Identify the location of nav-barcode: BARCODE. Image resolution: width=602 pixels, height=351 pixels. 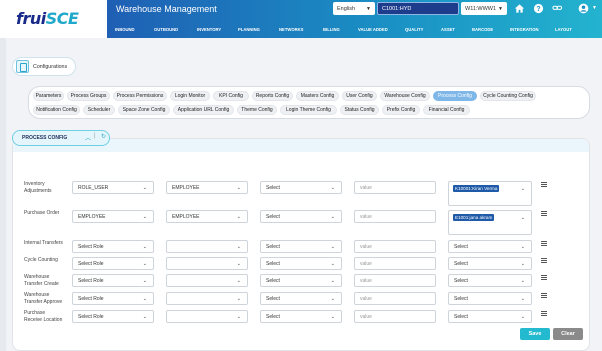
(482, 29).